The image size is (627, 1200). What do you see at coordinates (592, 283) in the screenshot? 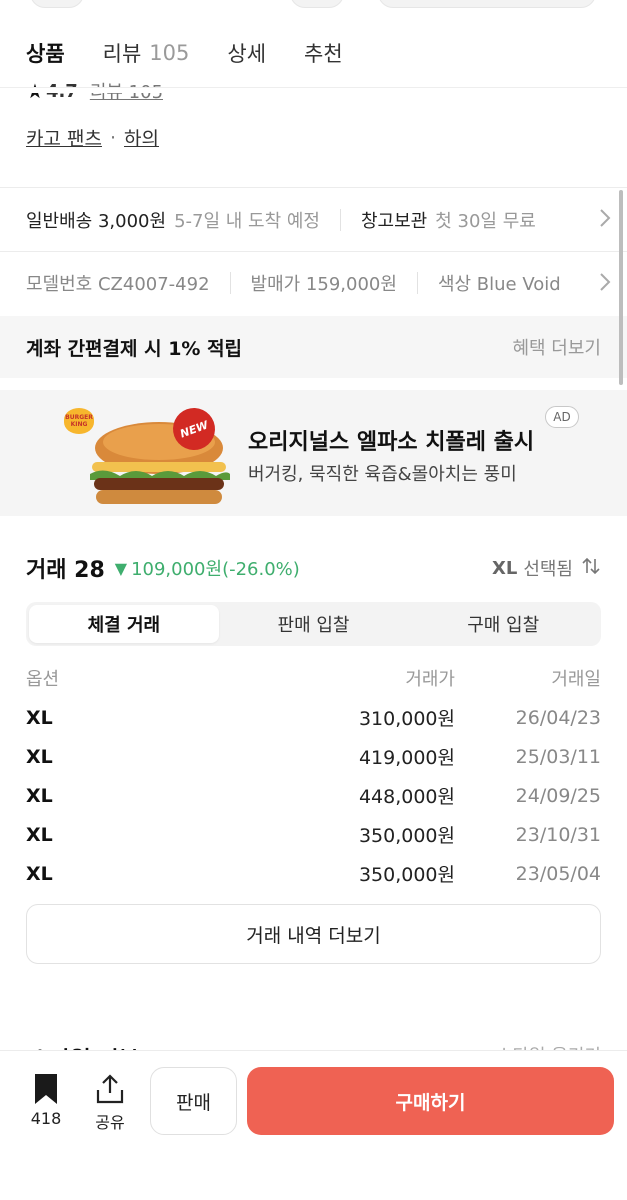
I see `fade-overlay` at bounding box center [592, 283].